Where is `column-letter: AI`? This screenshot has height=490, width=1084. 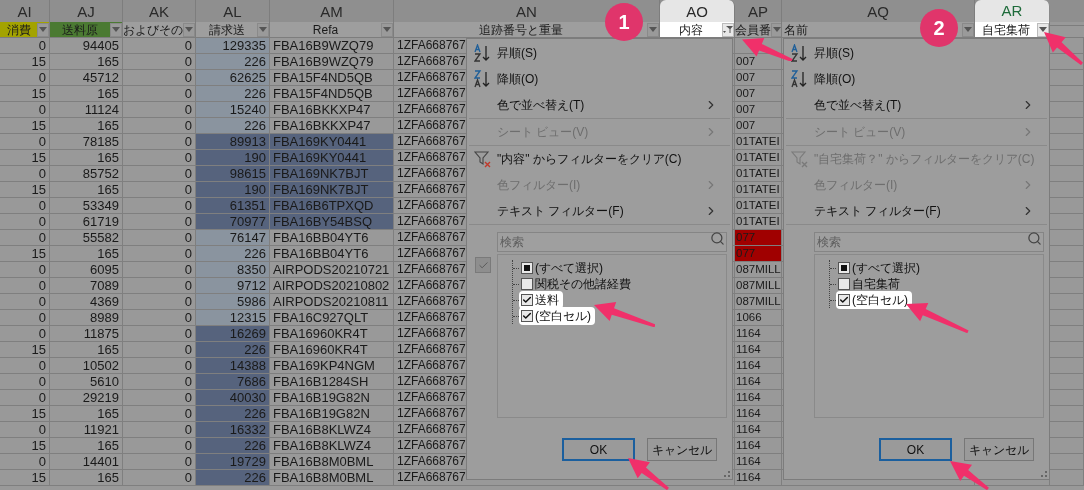
column-letter: AI is located at coordinates (24, 12).